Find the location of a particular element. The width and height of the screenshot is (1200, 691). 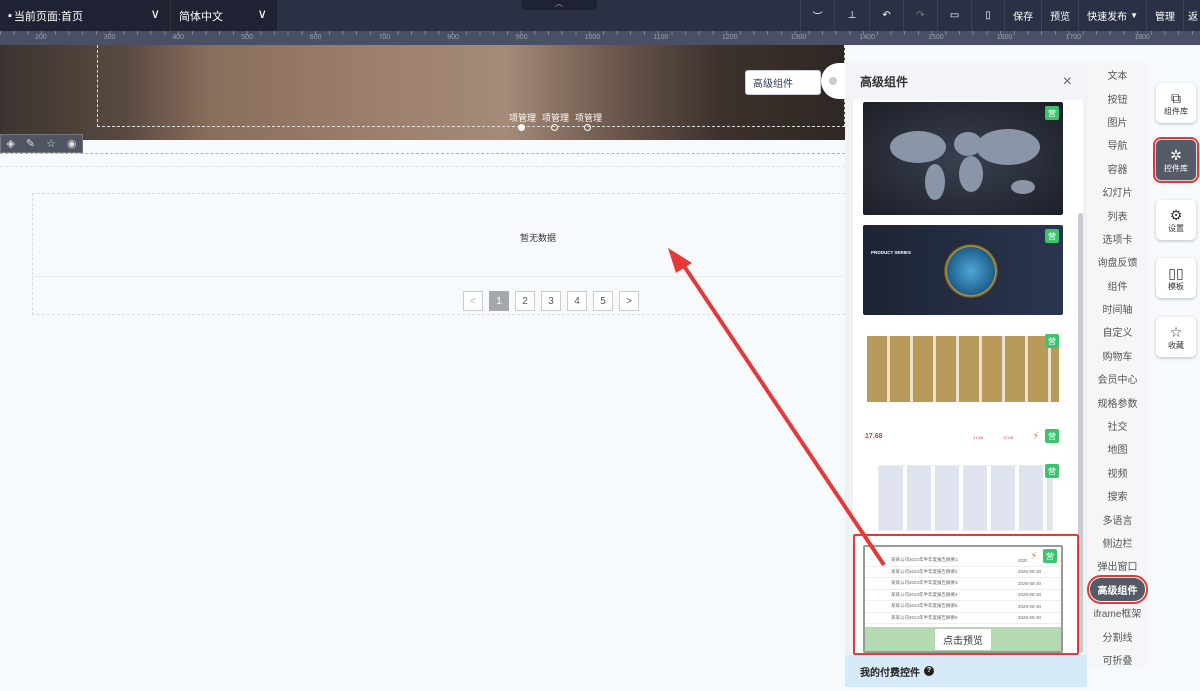

category-item: 图片 is located at coordinates (1117, 121).